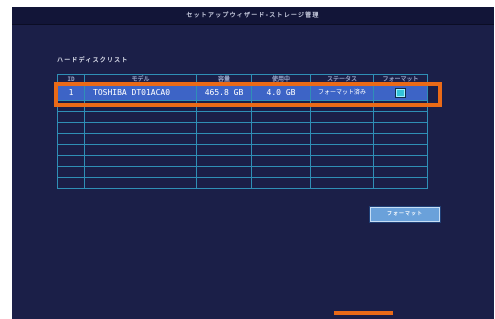 The height and width of the screenshot is (319, 495). What do you see at coordinates (71, 79) in the screenshot?
I see `header-id: ID` at bounding box center [71, 79].